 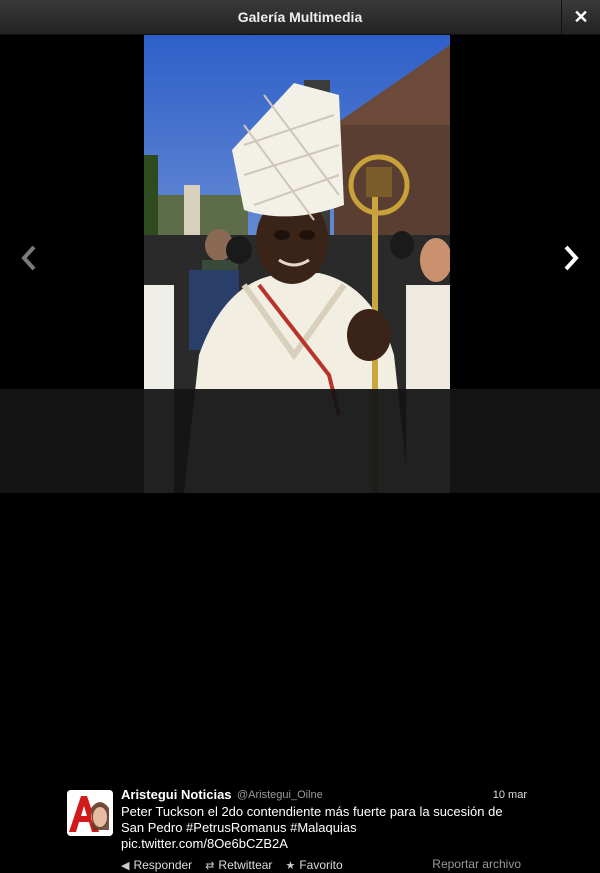 I want to click on reply-label: Responder, so click(x=163, y=865).